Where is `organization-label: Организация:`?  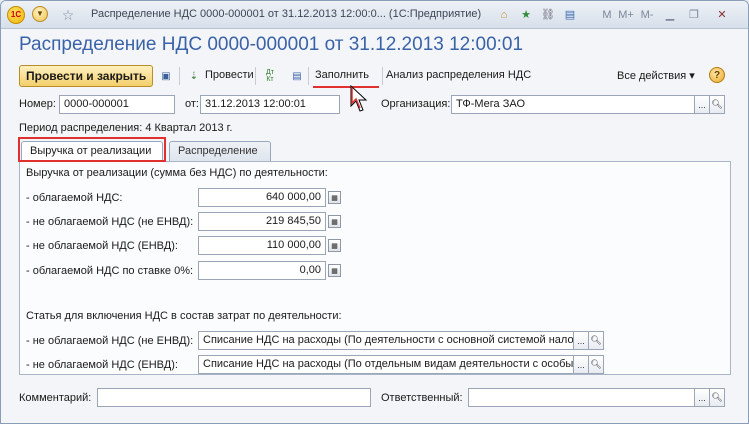 organization-label: Организация: is located at coordinates (416, 104).